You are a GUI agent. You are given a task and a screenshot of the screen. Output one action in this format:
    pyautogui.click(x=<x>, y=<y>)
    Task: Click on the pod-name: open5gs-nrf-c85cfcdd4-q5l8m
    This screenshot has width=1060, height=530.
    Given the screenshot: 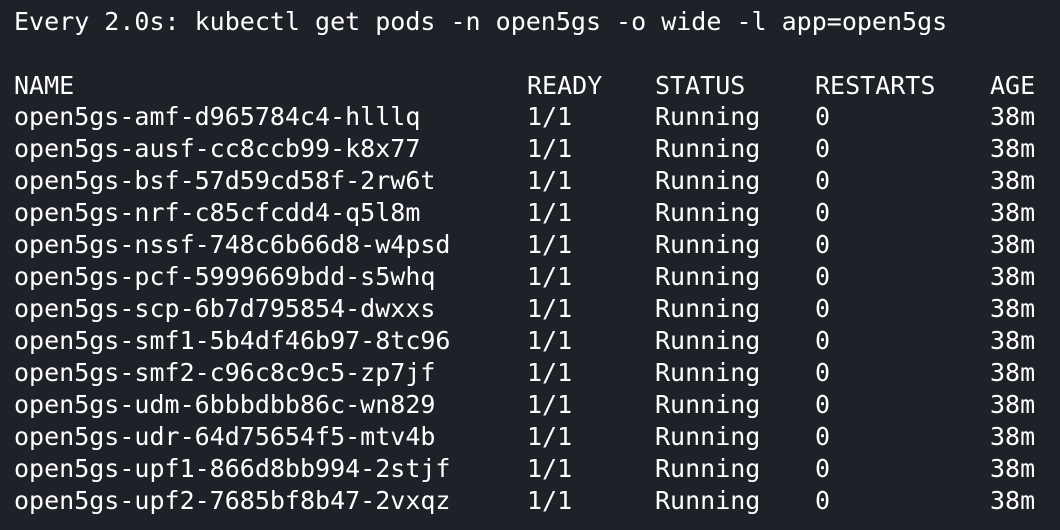 What is the action you would take?
    pyautogui.click(x=217, y=212)
    